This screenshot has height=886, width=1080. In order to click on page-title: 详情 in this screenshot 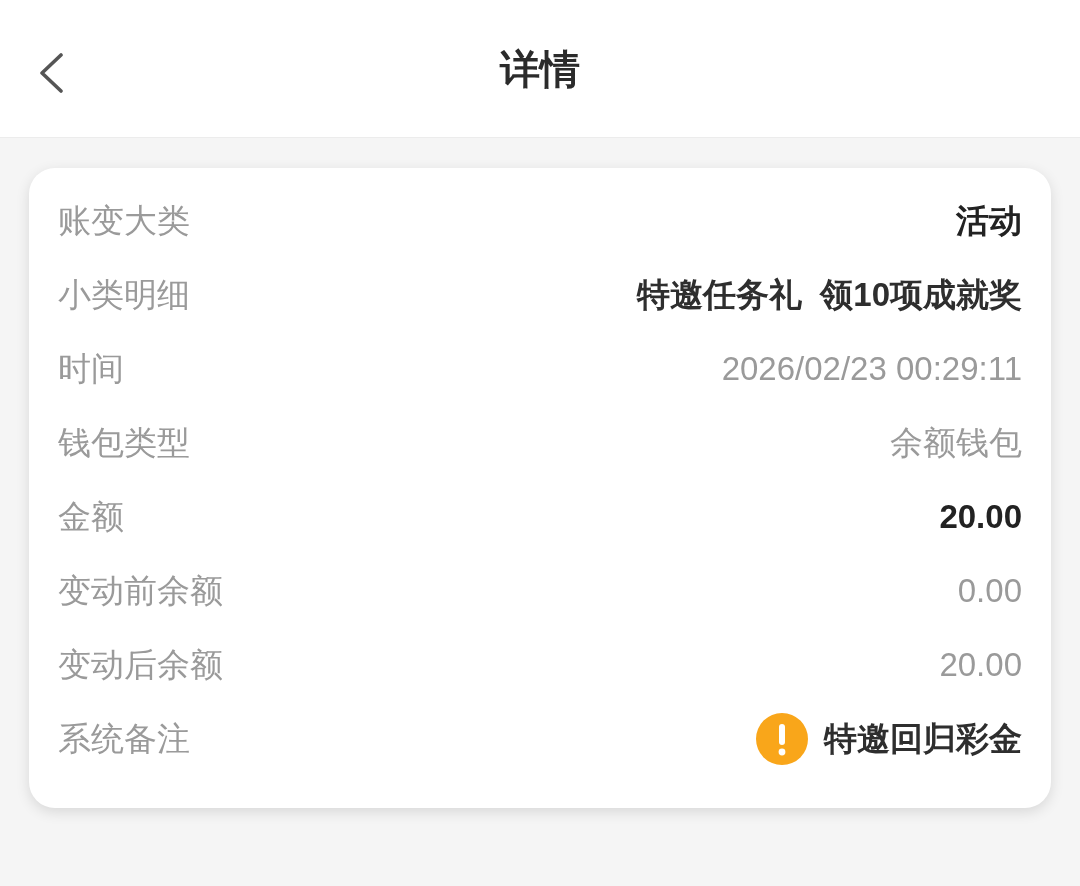, I will do `click(540, 69)`.